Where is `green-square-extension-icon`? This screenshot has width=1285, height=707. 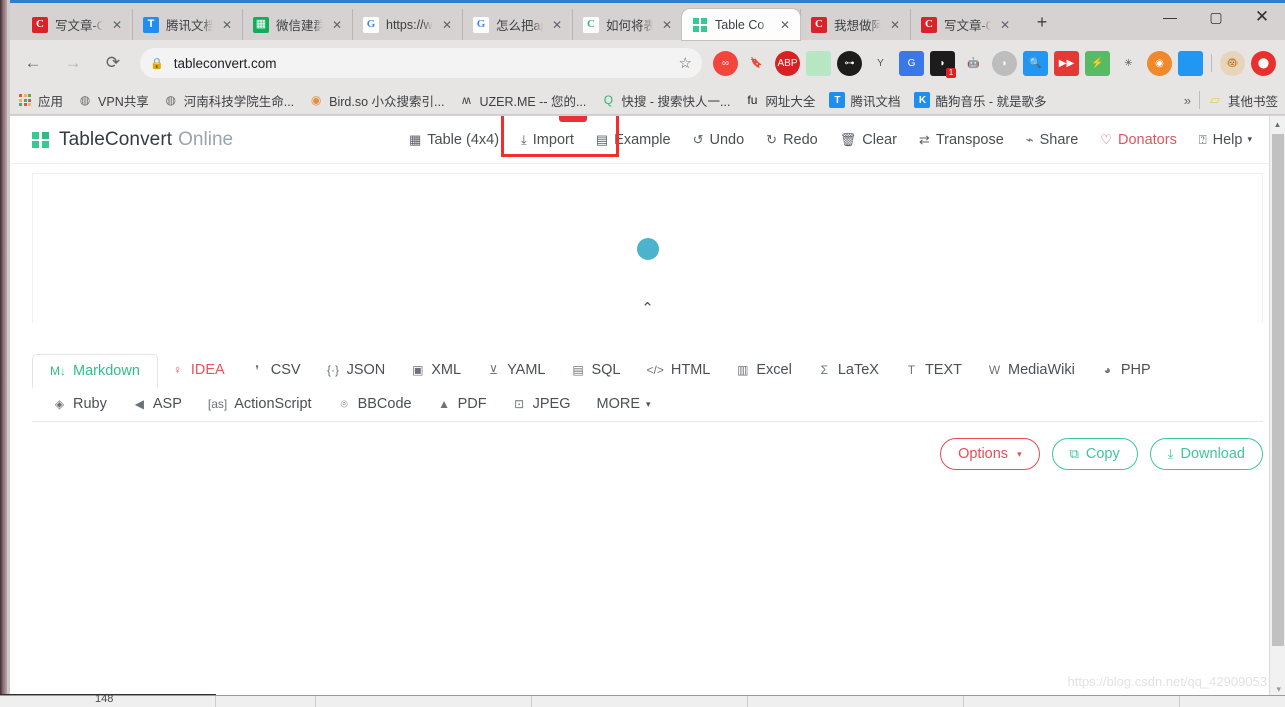 green-square-extension-icon is located at coordinates (818, 63).